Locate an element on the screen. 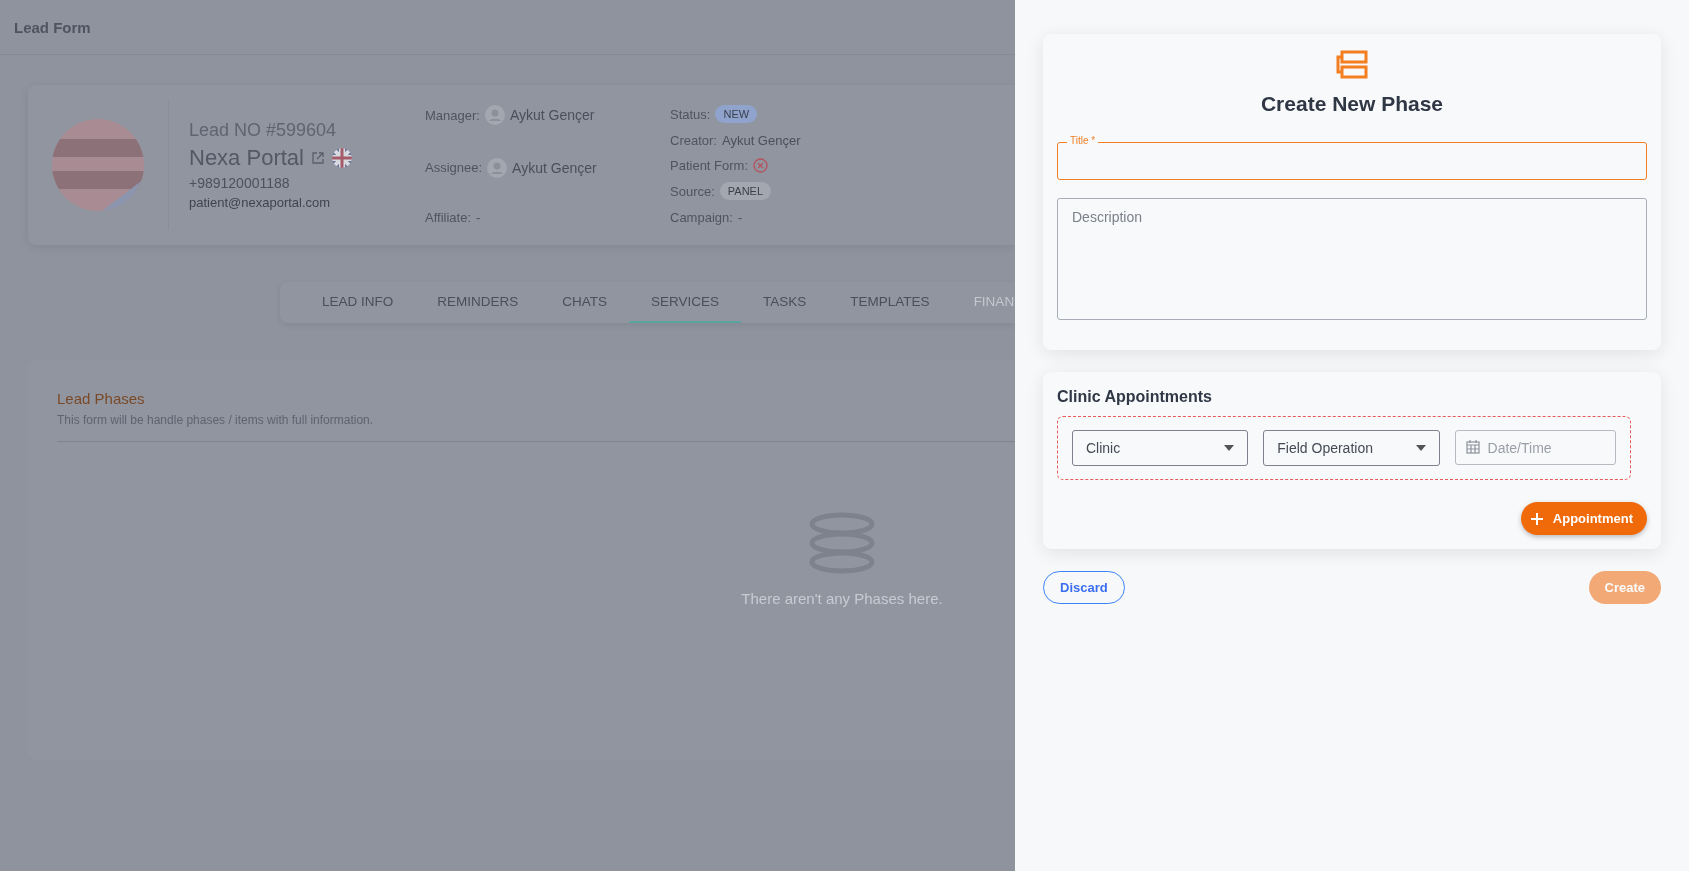 The height and width of the screenshot is (871, 1689). calendar-icon is located at coordinates (1472, 447).